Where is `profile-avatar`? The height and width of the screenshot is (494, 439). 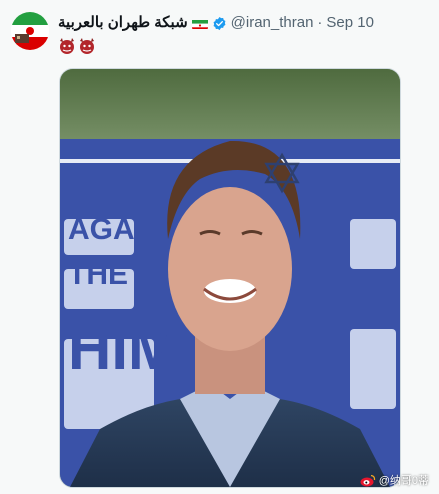
profile-avatar is located at coordinates (30, 31).